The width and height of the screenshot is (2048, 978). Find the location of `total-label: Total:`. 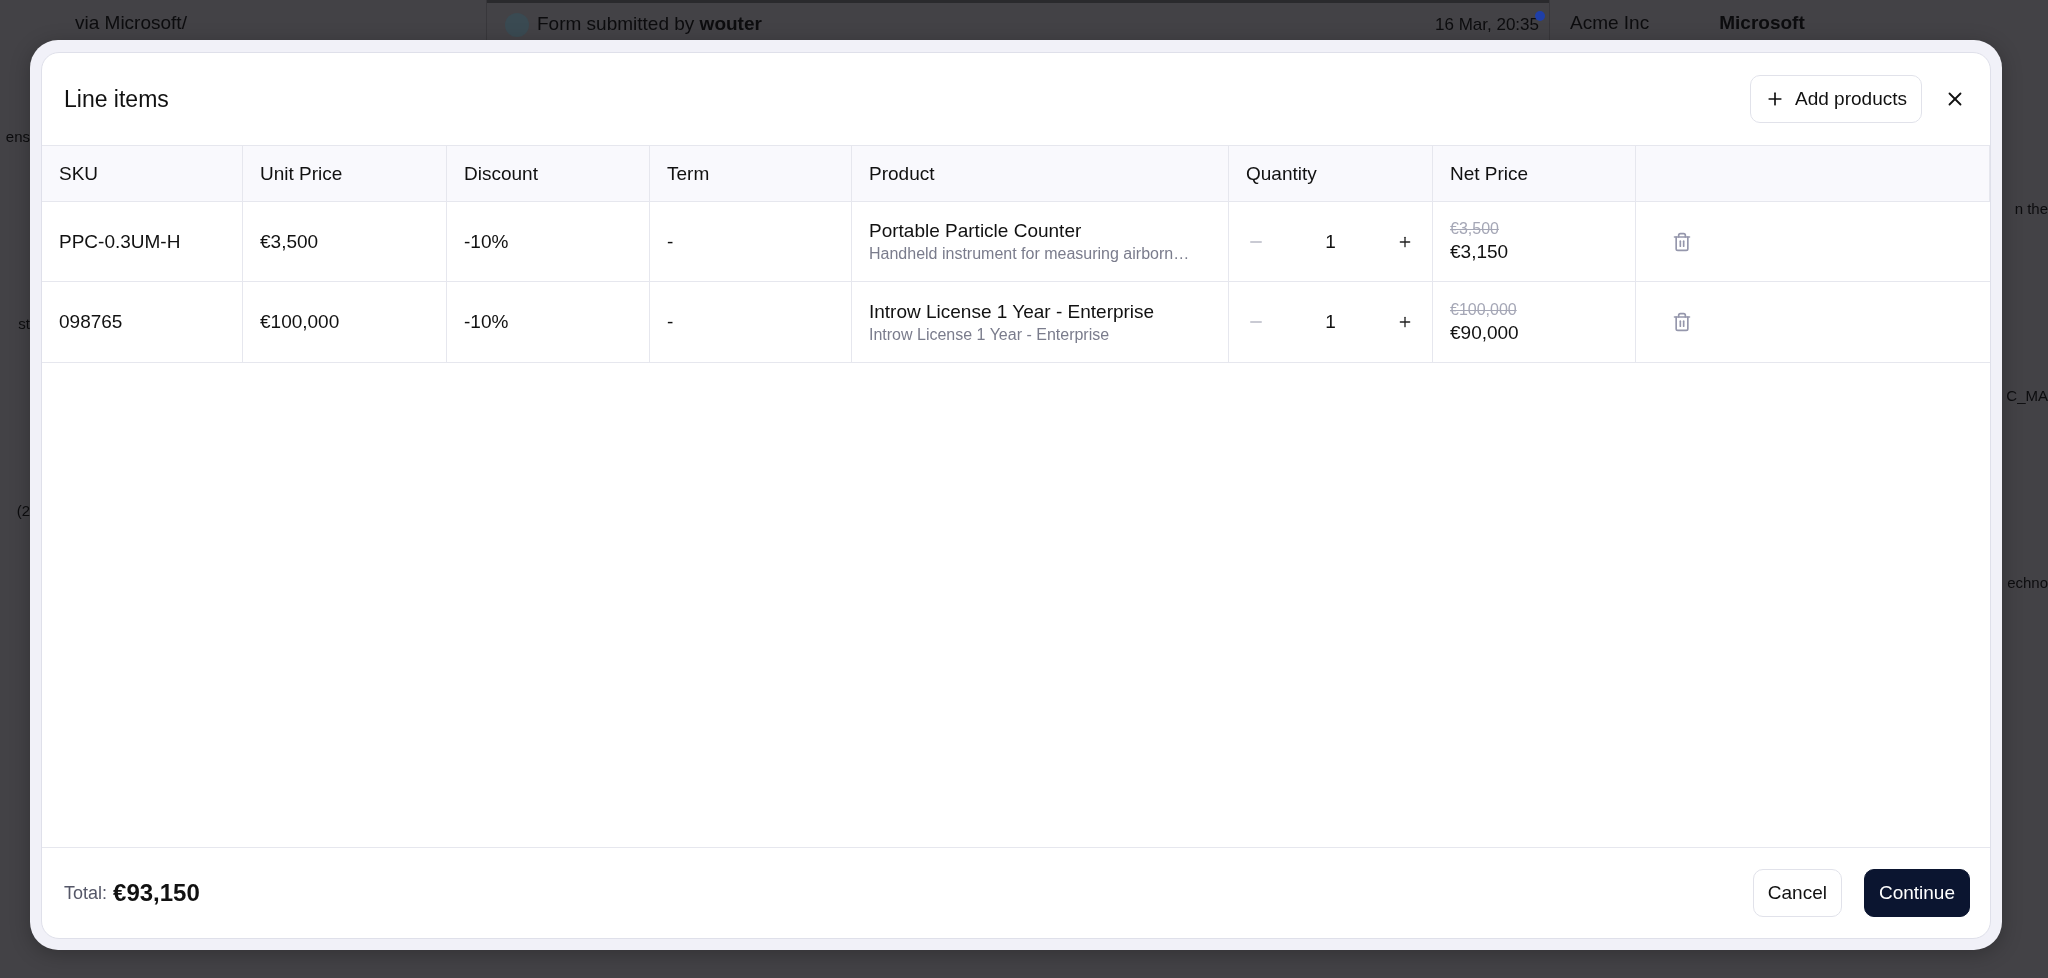

total-label: Total: is located at coordinates (86, 893).